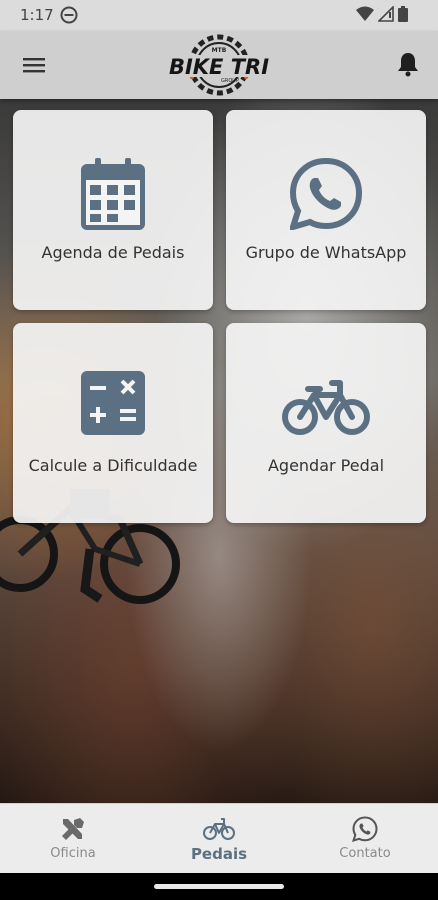 The width and height of the screenshot is (438, 900). What do you see at coordinates (230, 81) in the screenshot?
I see `logo-sub-text: GROUP` at bounding box center [230, 81].